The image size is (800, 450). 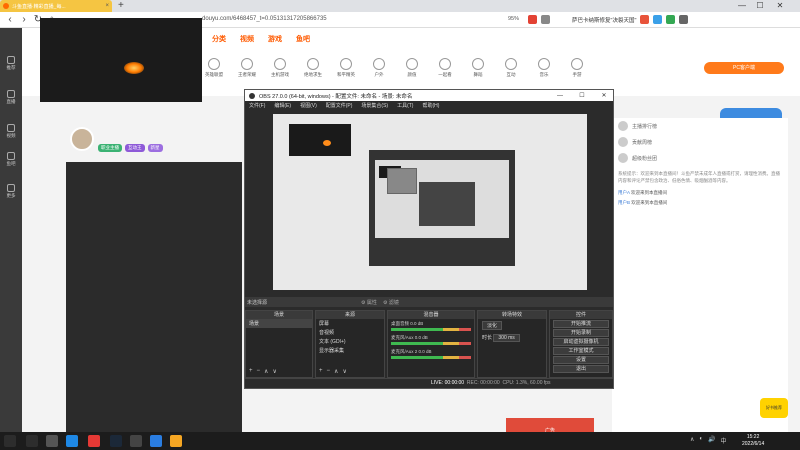 What do you see at coordinates (511, 68) in the screenshot?
I see `category-item: 互动` at bounding box center [511, 68].